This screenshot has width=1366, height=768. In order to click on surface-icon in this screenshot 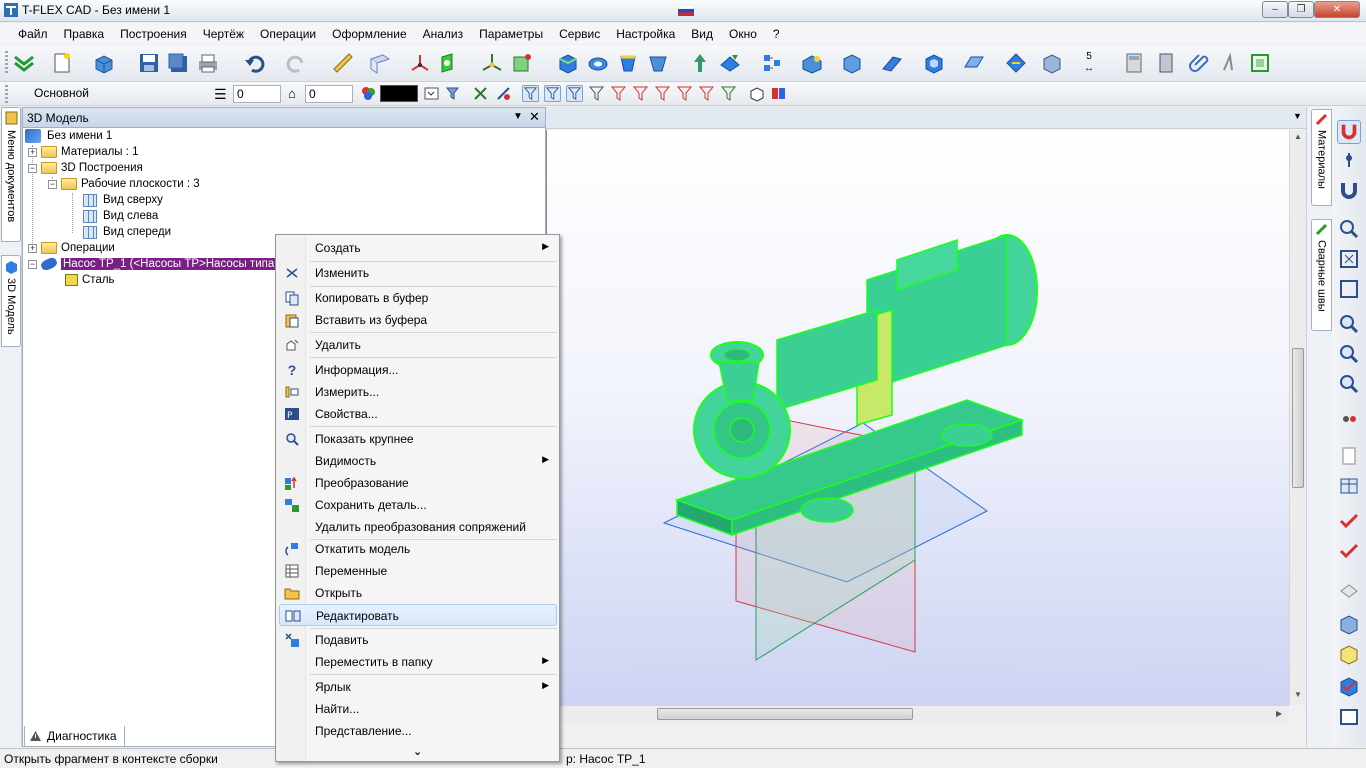, I will do `click(974, 63)`.